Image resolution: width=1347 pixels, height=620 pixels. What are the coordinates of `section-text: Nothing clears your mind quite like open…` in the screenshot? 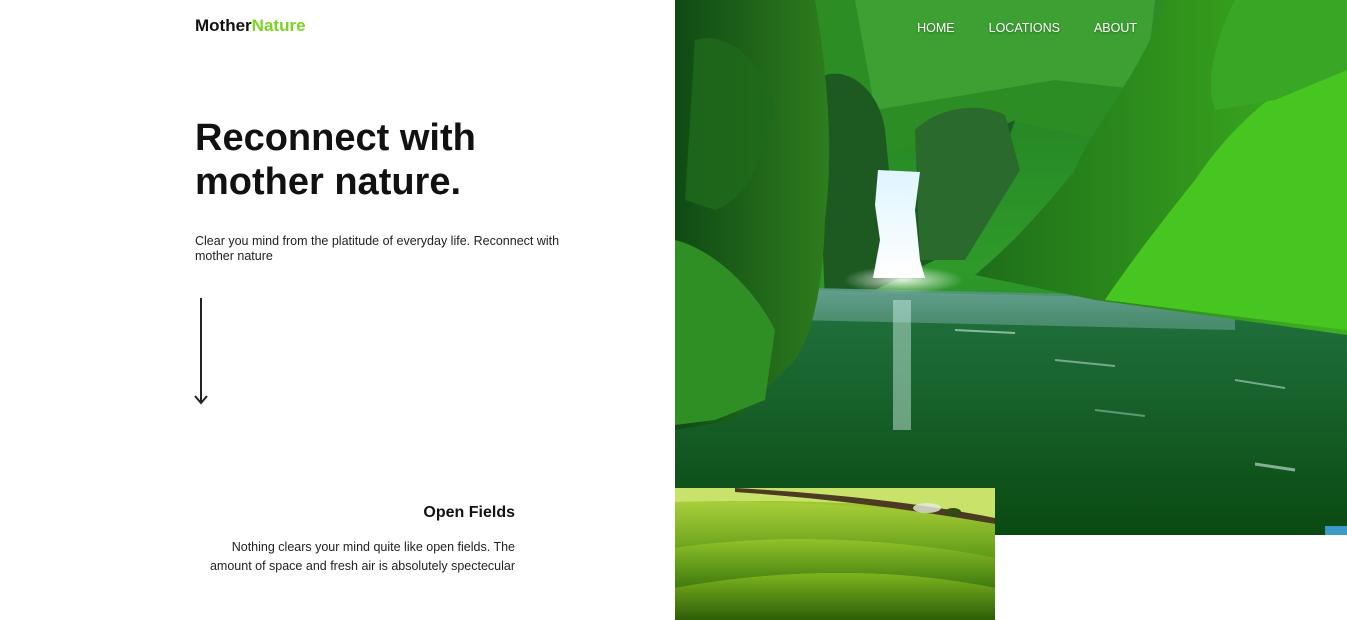 It's located at (362, 556).